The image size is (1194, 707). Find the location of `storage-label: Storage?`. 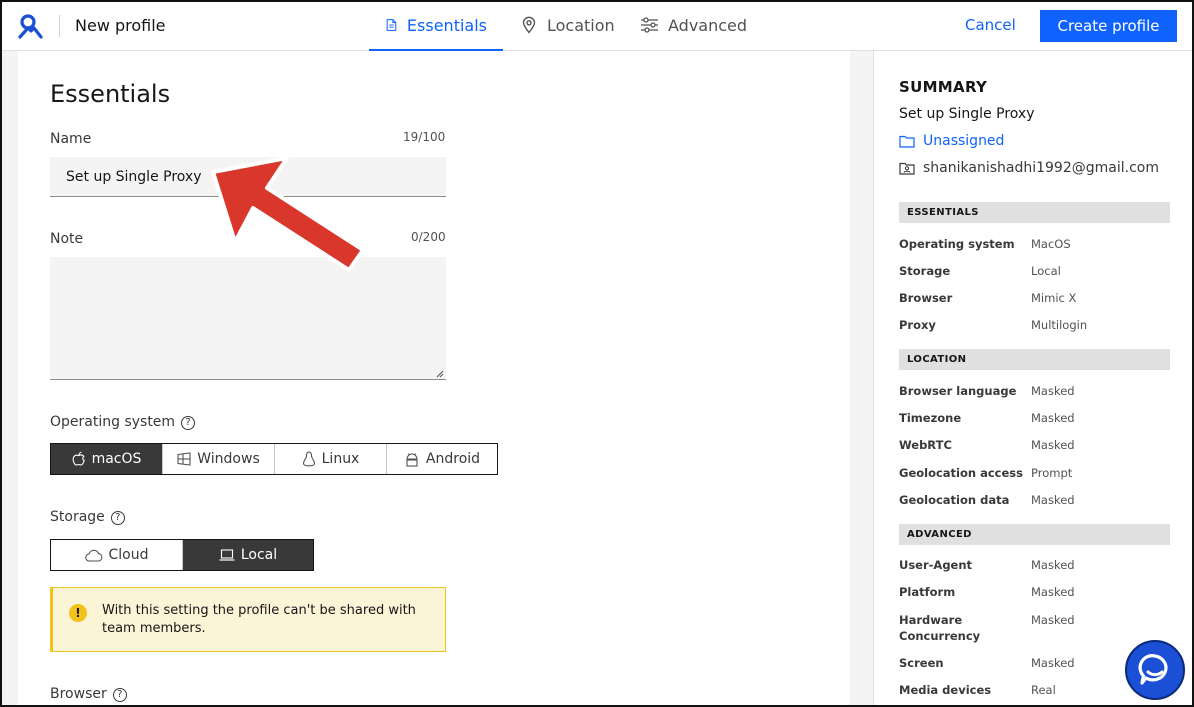

storage-label: Storage? is located at coordinates (87, 517).